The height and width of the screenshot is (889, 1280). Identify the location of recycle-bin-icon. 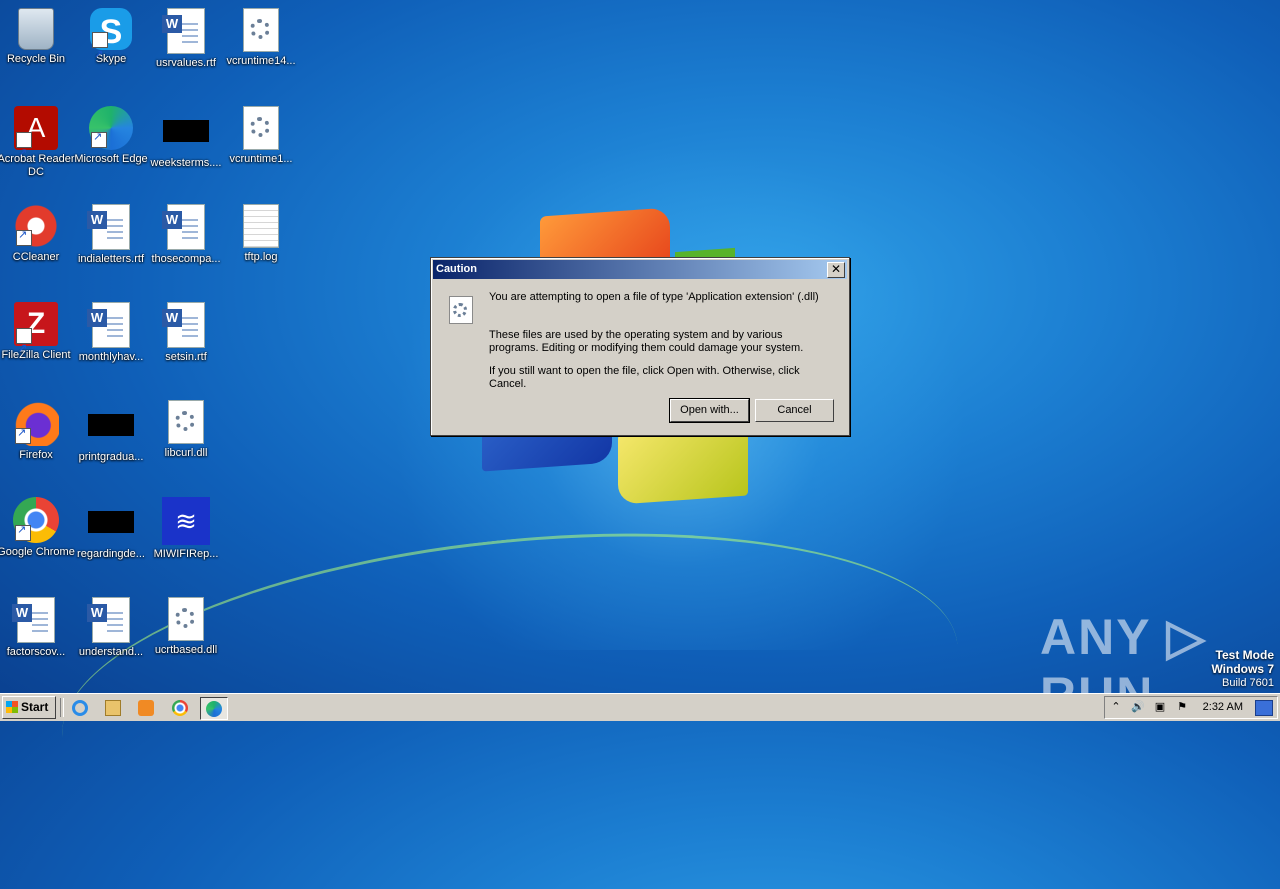
(36, 29).